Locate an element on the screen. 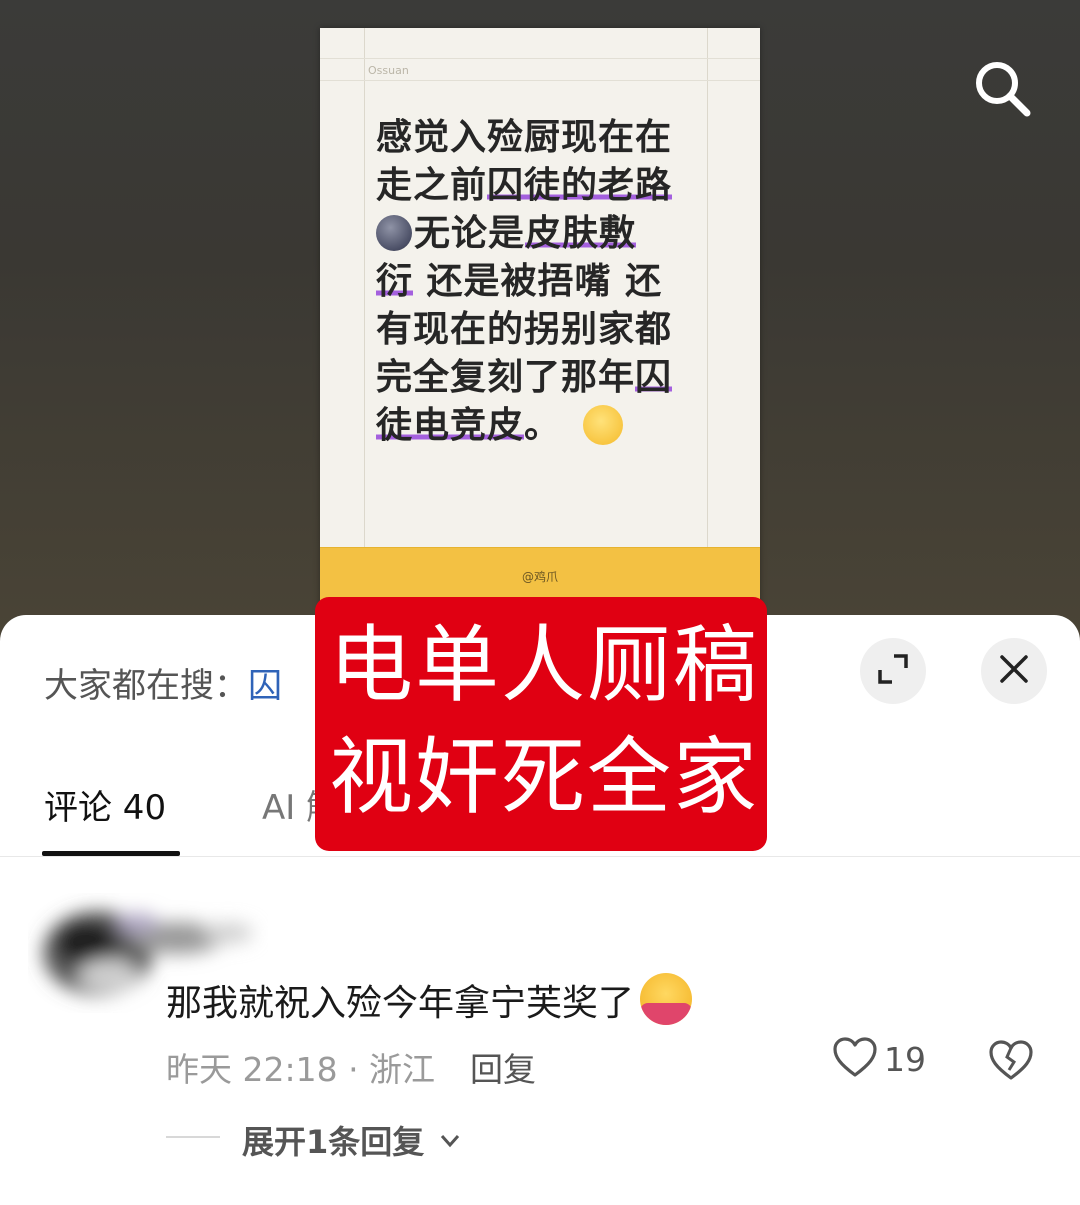  highlighted-text: 囚徒的老路 is located at coordinates (580, 185).